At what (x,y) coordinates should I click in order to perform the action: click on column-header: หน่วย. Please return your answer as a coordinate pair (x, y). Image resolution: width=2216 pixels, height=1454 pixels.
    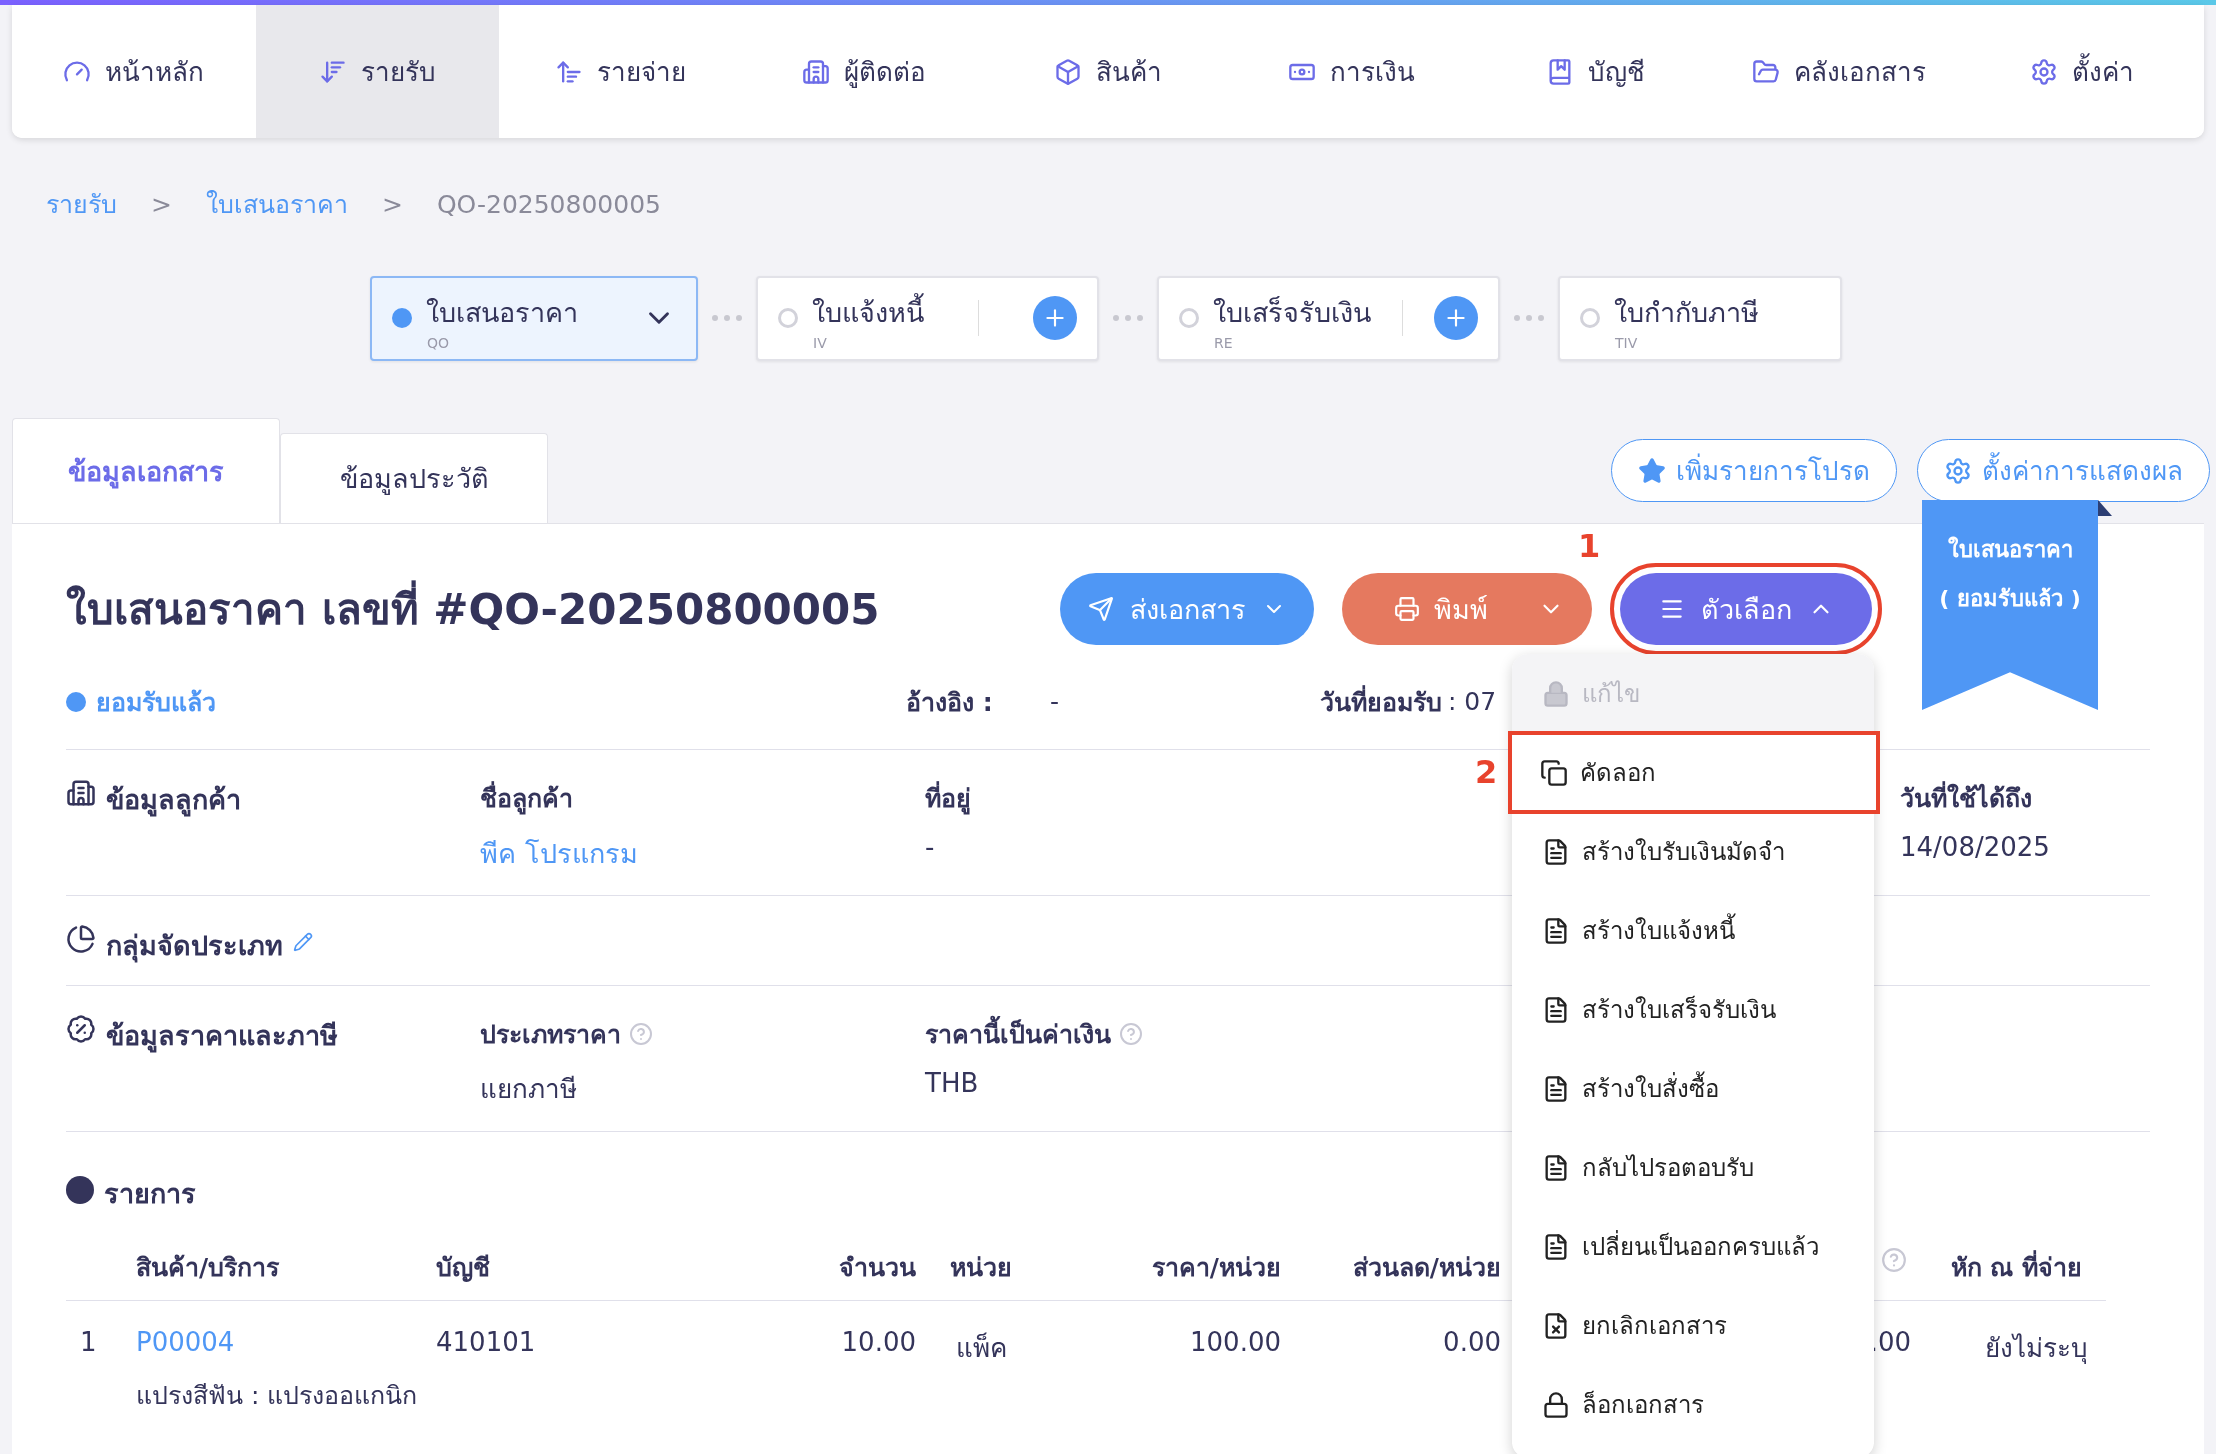
    Looking at the image, I should click on (981, 1267).